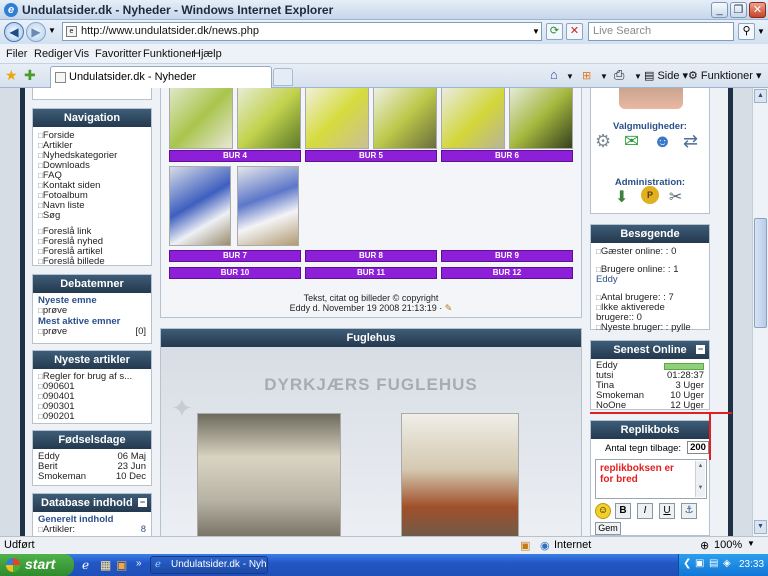  What do you see at coordinates (690, 141) in the screenshot?
I see `logout-icon: ⇄` at bounding box center [690, 141].